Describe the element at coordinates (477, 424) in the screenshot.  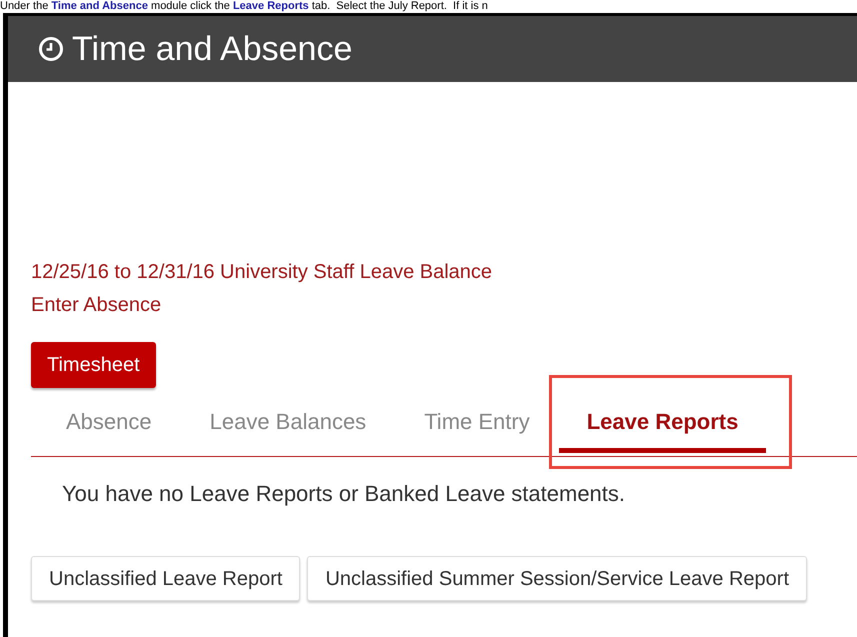
I see `tab: Time Entry` at that location.